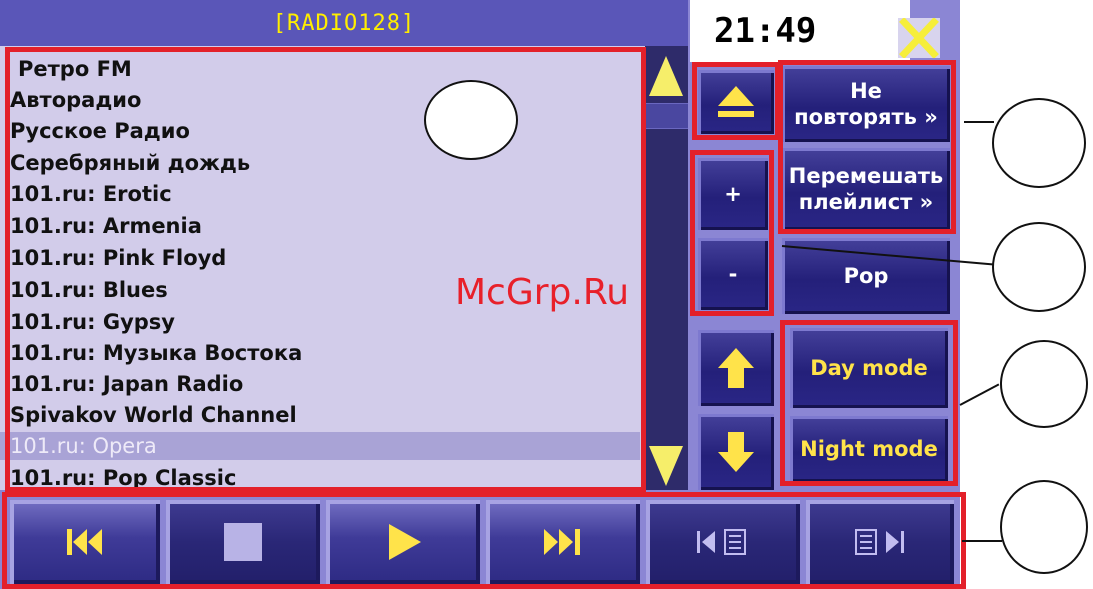  I want to click on arrow-down-icon, so click(736, 452).